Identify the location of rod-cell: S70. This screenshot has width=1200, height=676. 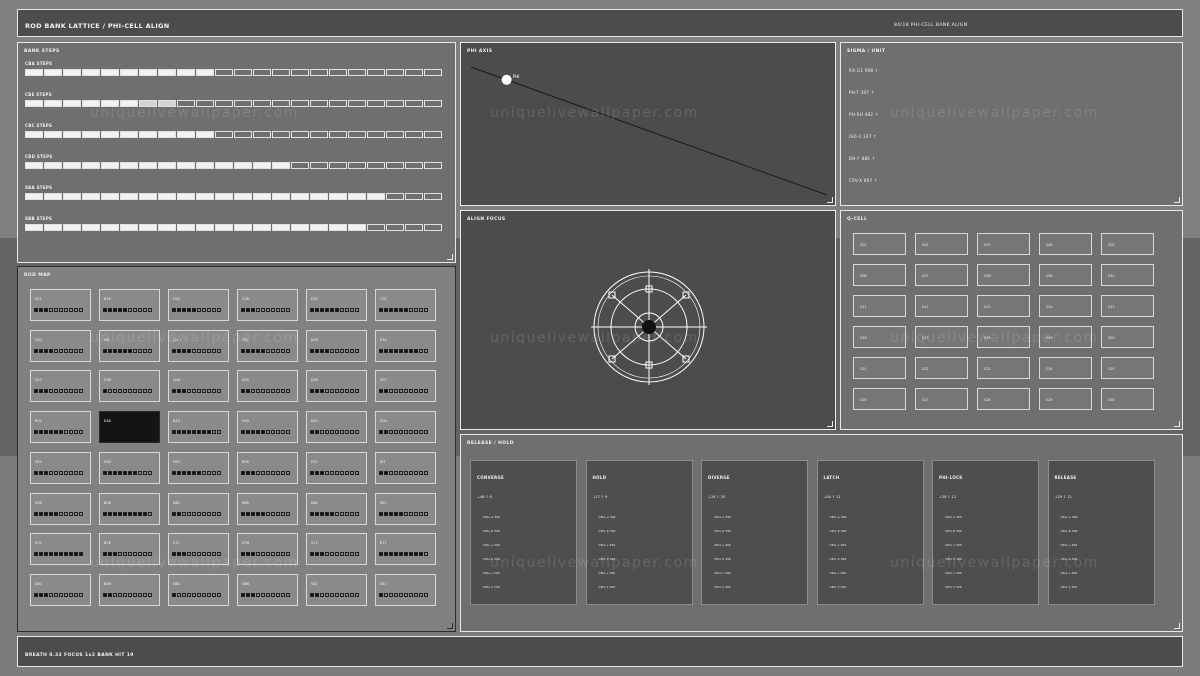
(60, 549).